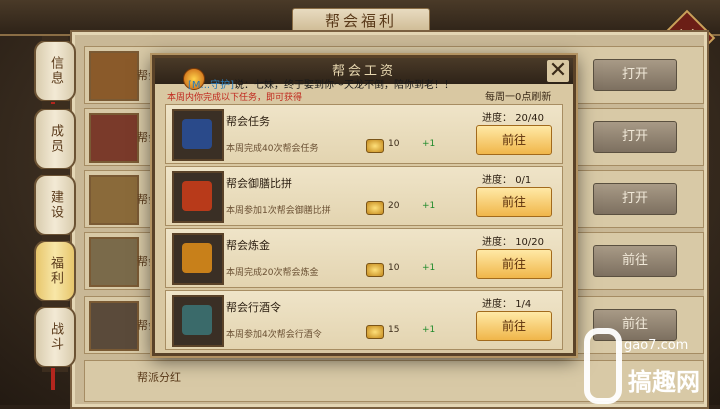  I want to click on reward-amount: 15, so click(394, 330).